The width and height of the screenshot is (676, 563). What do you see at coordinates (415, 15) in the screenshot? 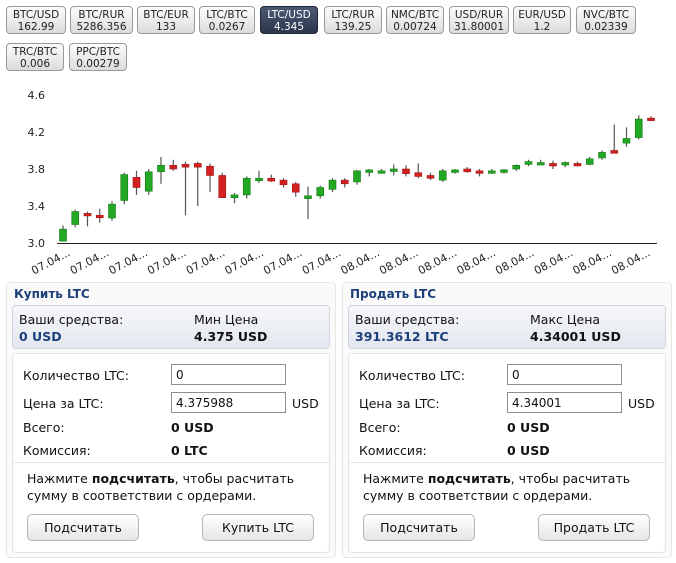
I see `tab-name: NMC/BTC` at bounding box center [415, 15].